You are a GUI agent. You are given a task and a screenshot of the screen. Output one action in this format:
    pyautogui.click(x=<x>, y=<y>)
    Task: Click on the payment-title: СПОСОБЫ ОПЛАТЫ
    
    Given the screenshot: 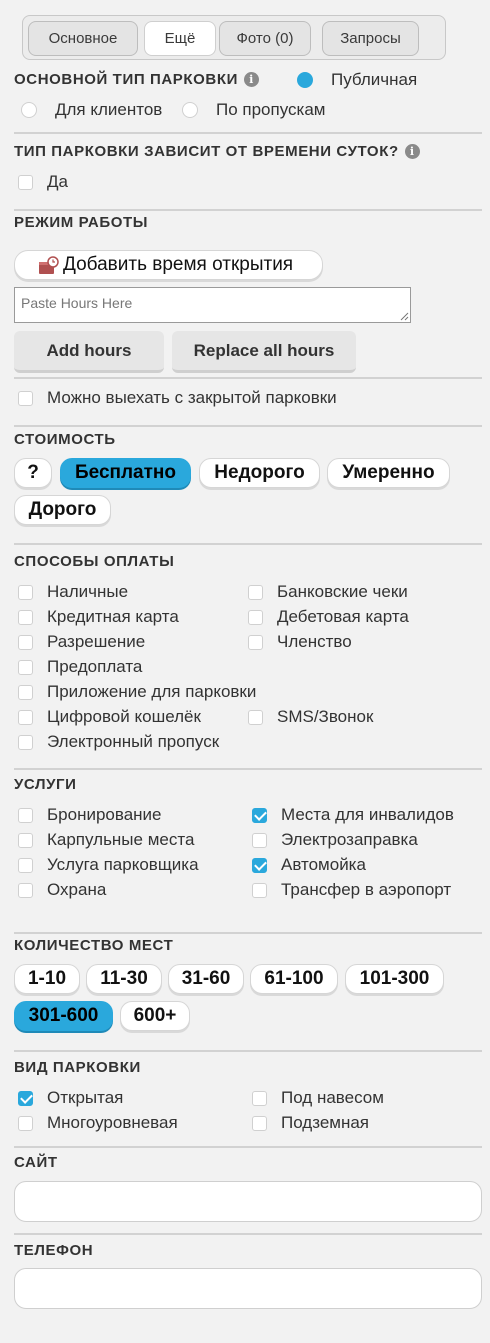 What is the action you would take?
    pyautogui.click(x=94, y=561)
    